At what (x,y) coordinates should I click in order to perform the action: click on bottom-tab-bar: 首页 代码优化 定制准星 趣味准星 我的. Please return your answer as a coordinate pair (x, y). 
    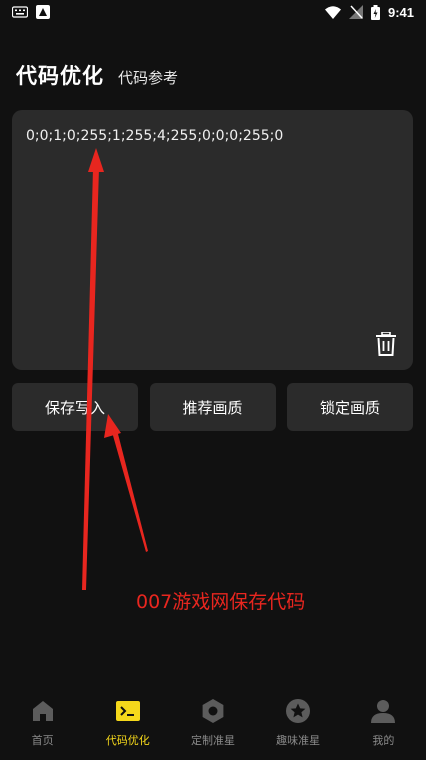
    Looking at the image, I should click on (213, 725).